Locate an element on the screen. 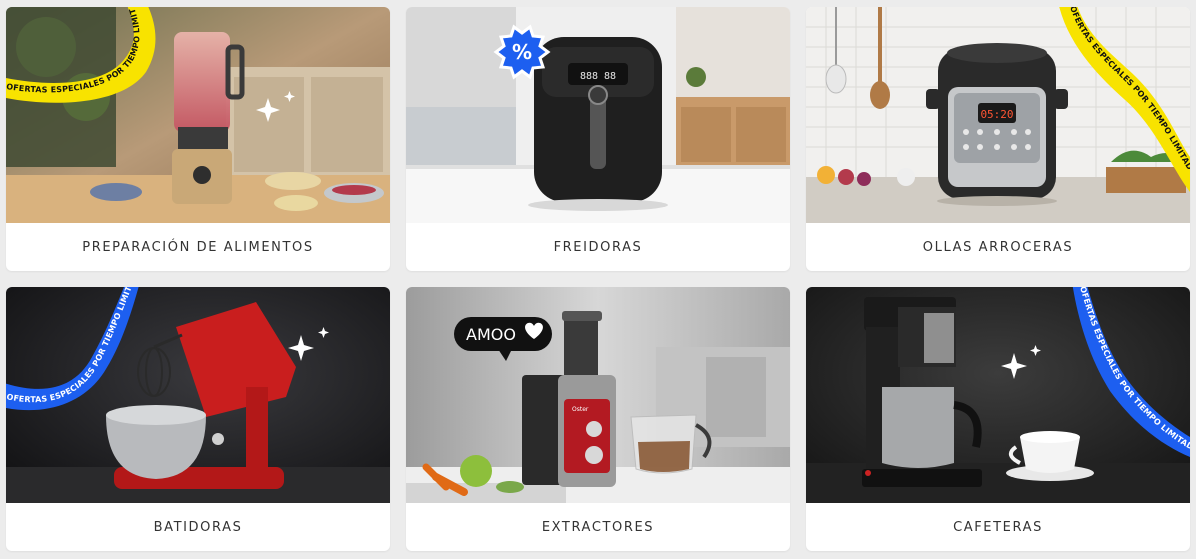 Image resolution: width=1196 pixels, height=559 pixels. category-image-stand-mixer: OFERTAS ESPECIALES POR TIEMPO LIMITADO is located at coordinates (198, 395).